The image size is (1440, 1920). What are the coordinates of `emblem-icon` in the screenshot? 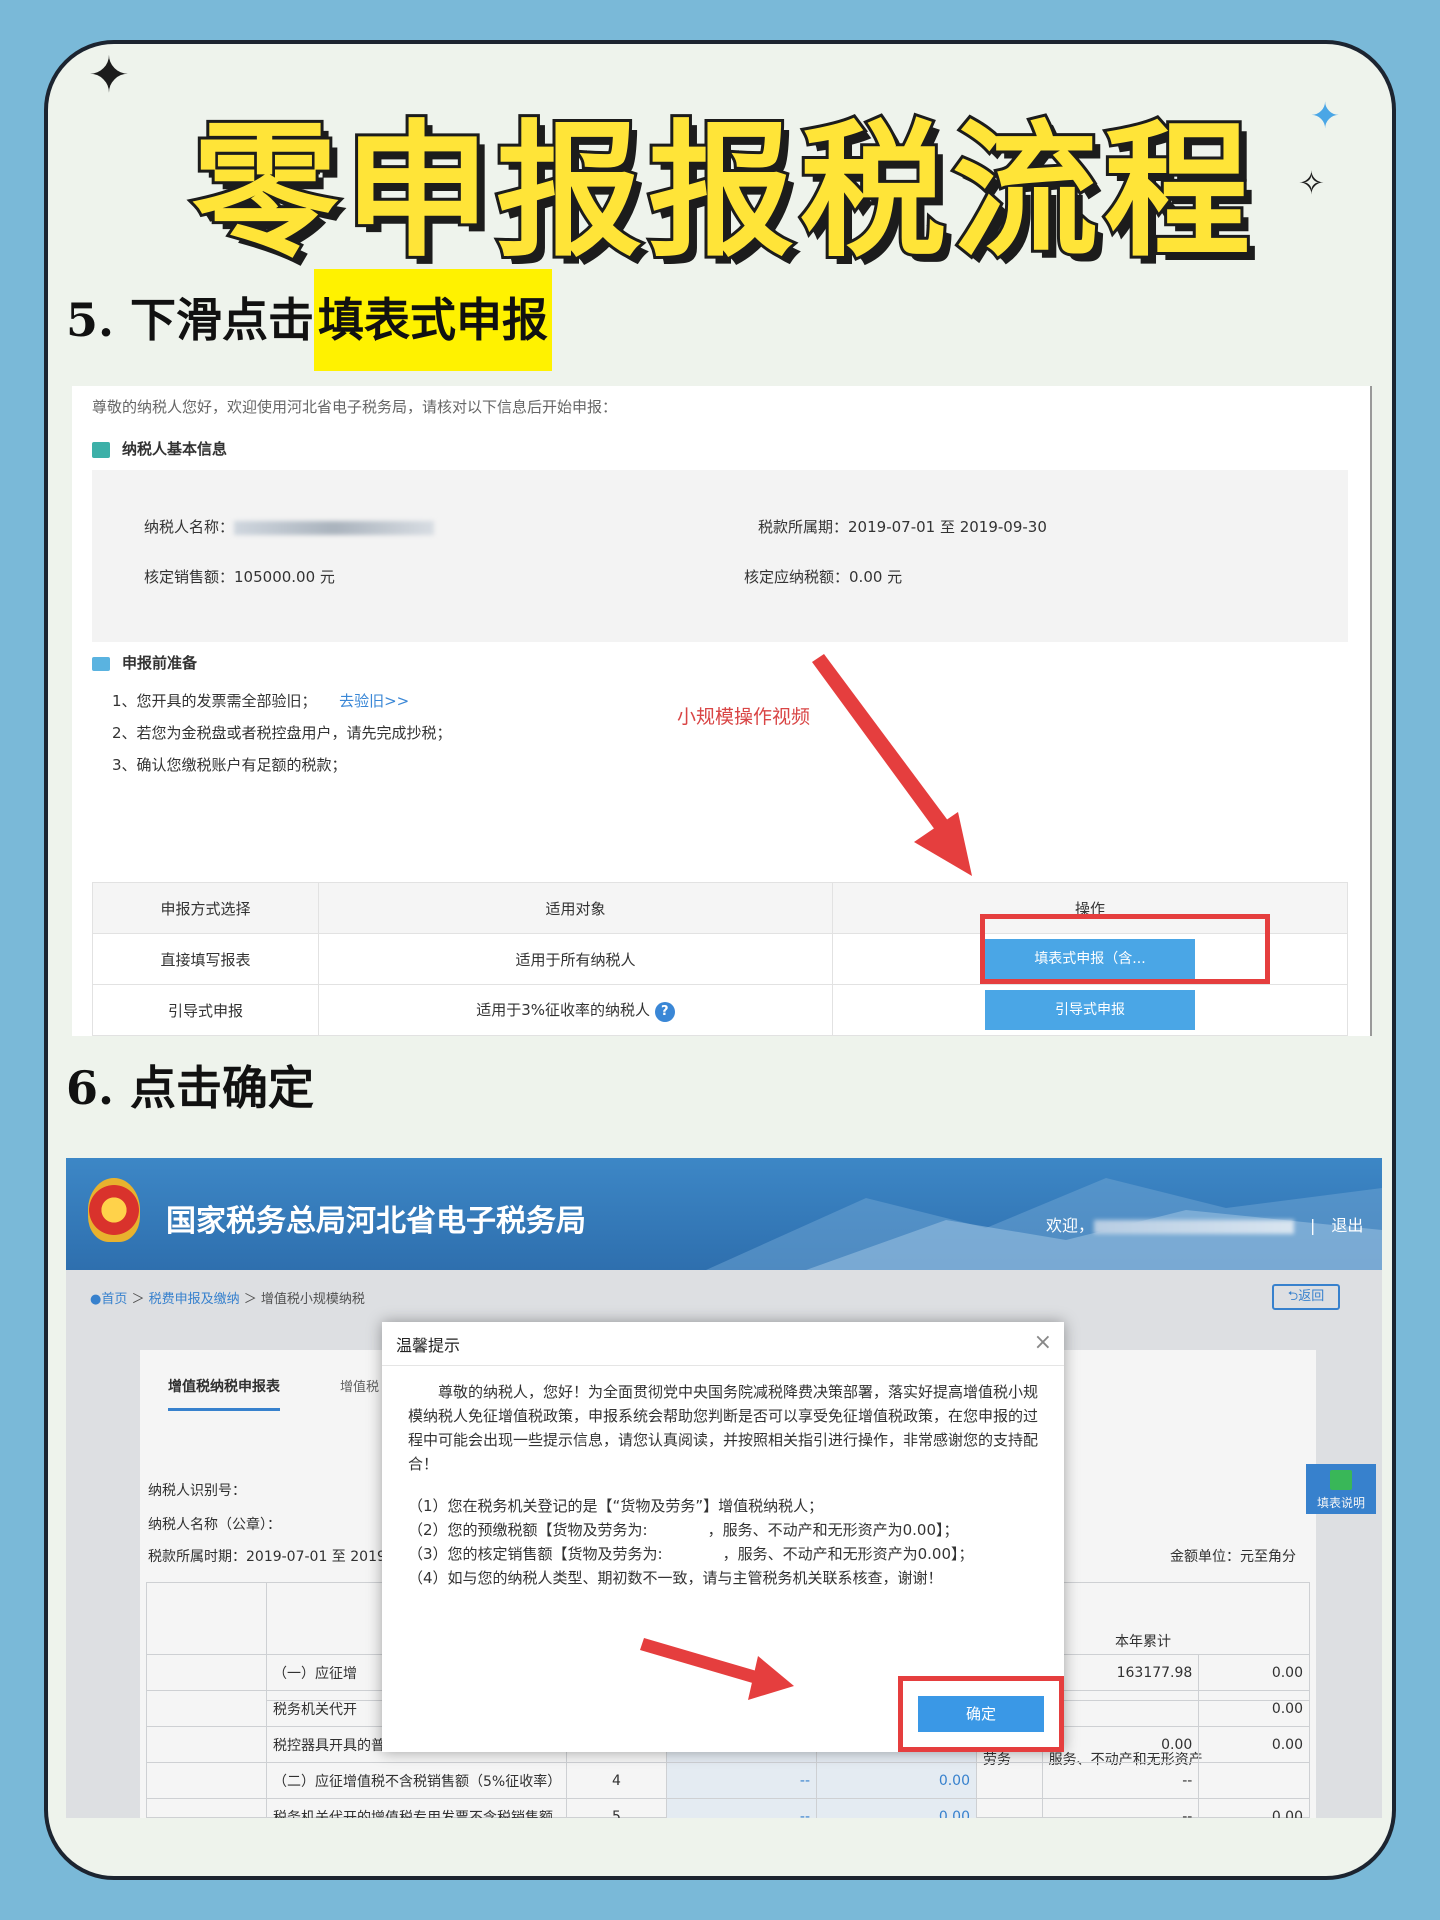 It's located at (114, 1210).